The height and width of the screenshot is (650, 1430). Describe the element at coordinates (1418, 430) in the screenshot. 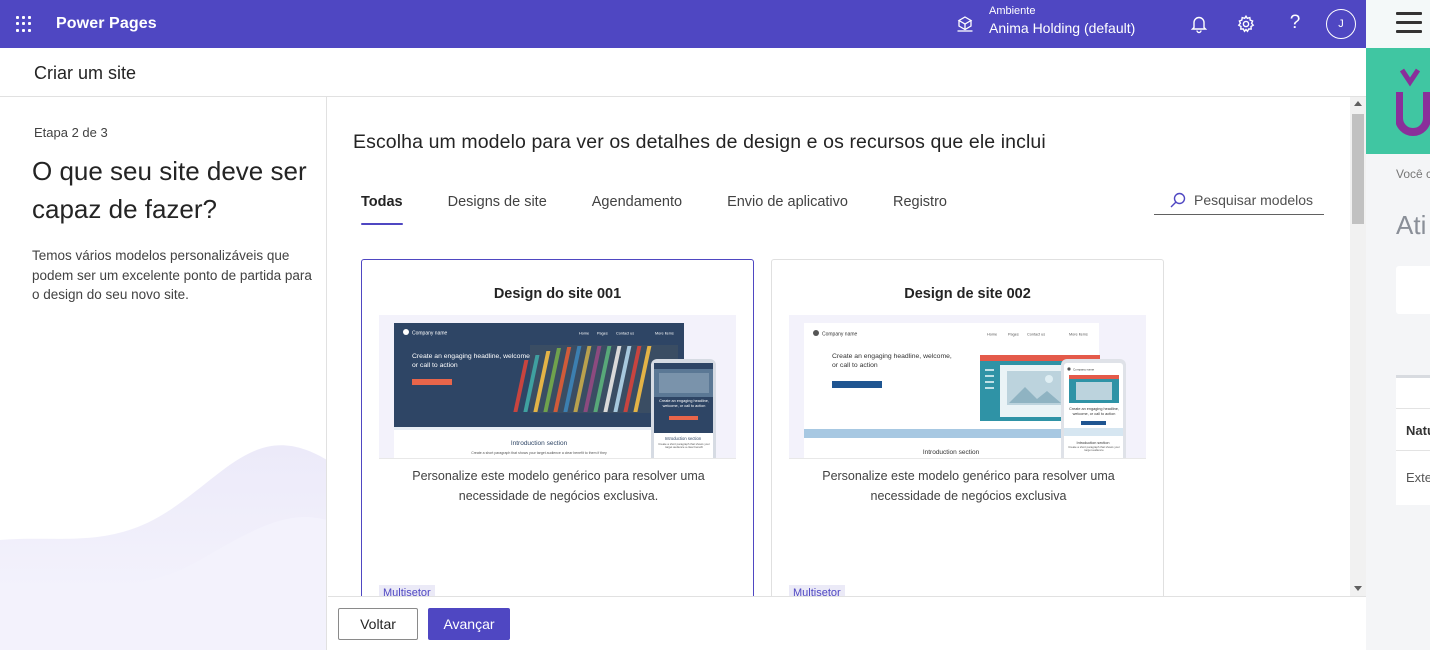

I see `table-header-cell: Natu` at that location.